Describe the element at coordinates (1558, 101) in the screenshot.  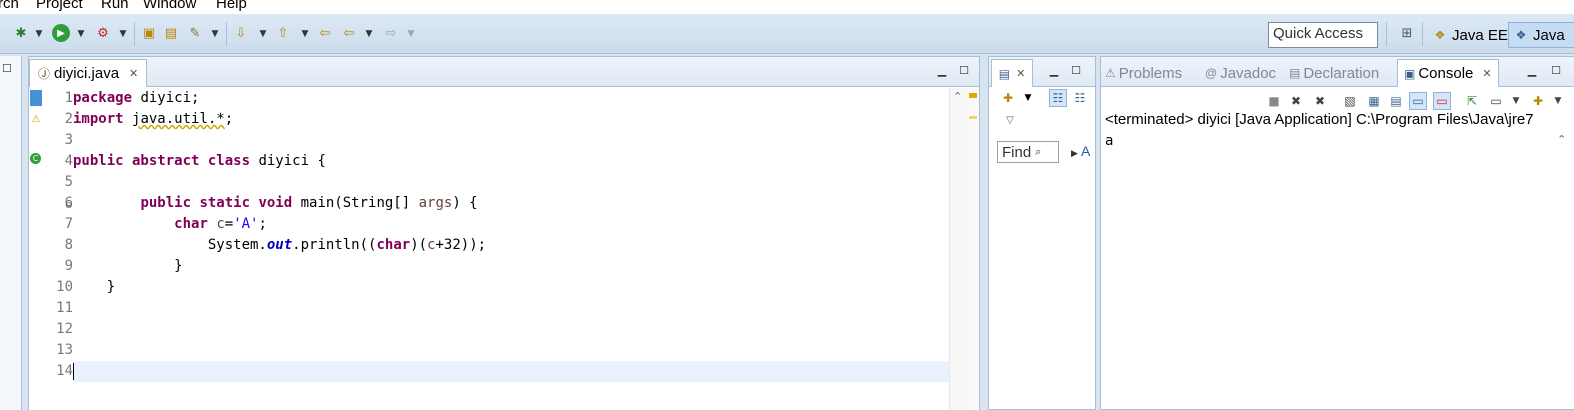
I see `open-console-dropdown-icon: ▼` at that location.